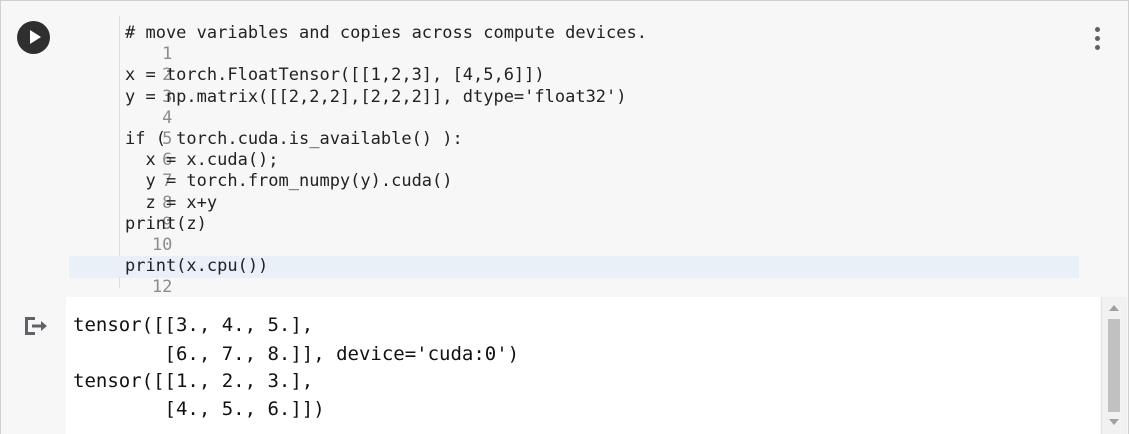 The height and width of the screenshot is (434, 1129). What do you see at coordinates (574, 276) in the screenshot?
I see `code-line-active: 12 print(x.cpu())` at bounding box center [574, 276].